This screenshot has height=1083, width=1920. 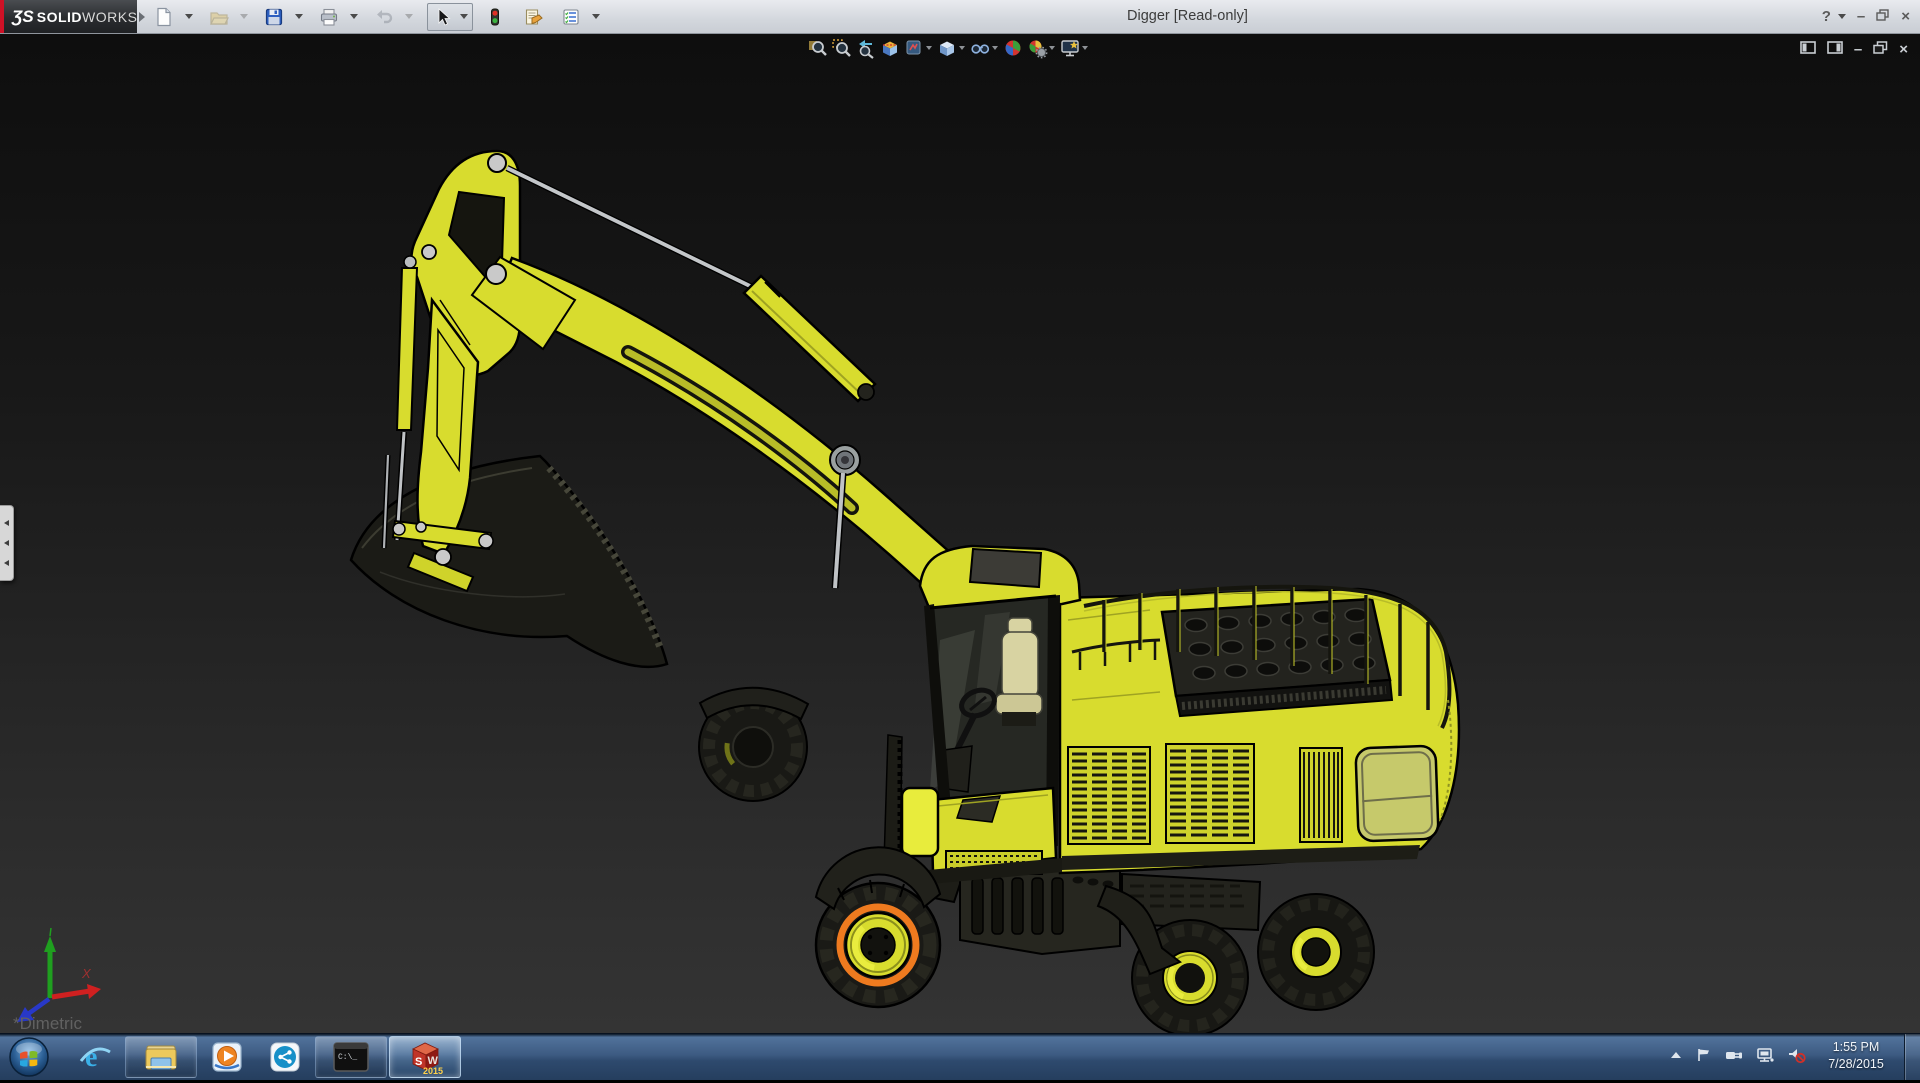 I want to click on select-cursor-icon, so click(x=442, y=17).